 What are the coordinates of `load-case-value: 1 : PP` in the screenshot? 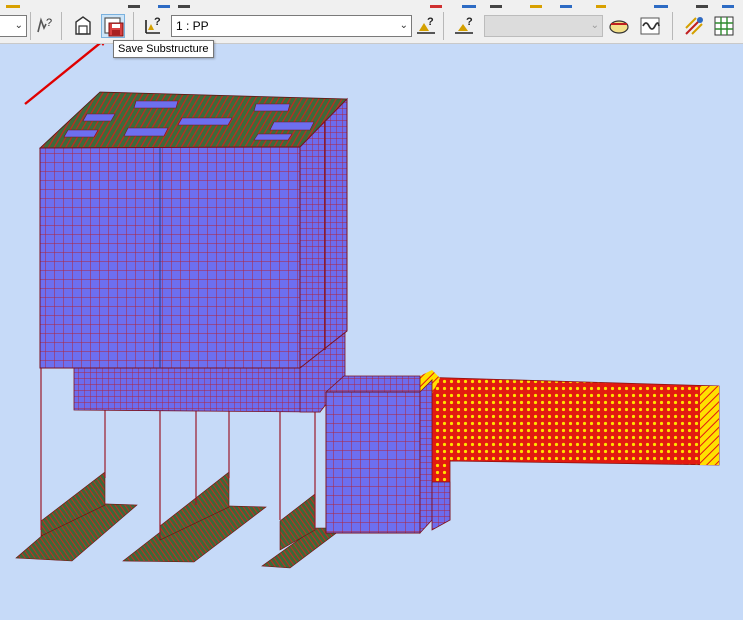 It's located at (192, 26).